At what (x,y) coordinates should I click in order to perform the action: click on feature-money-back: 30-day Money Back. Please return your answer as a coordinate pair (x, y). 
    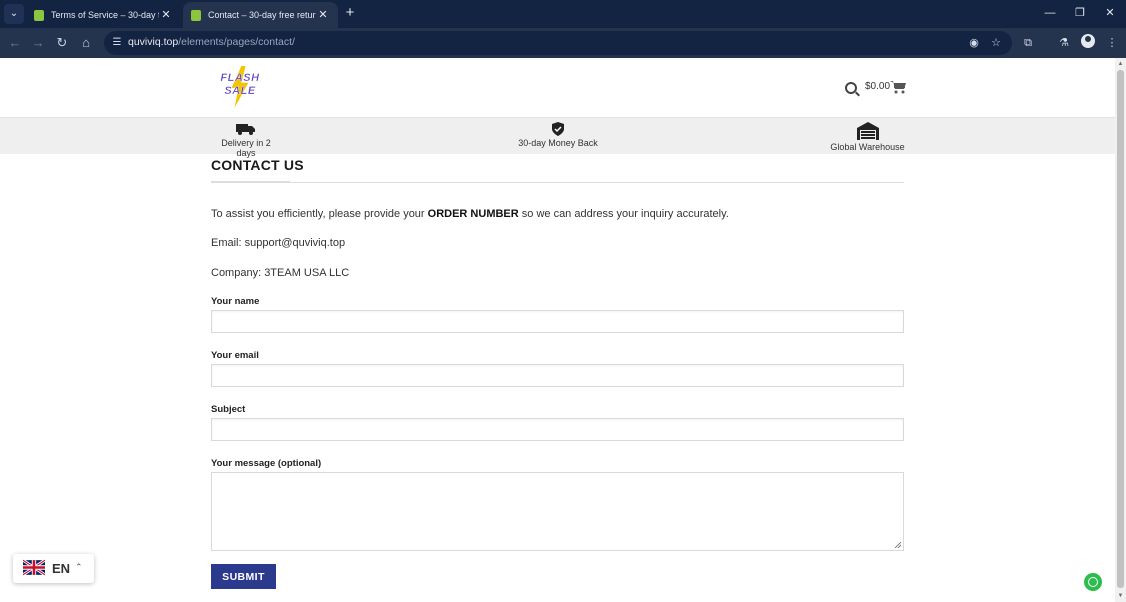
    Looking at the image, I should click on (558, 135).